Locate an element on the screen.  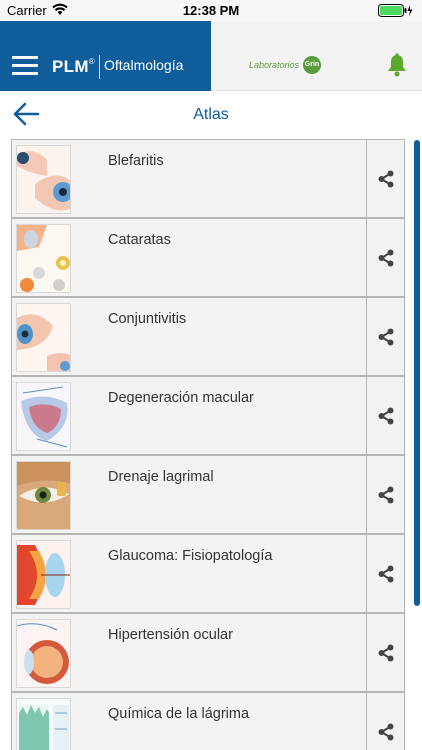
app-header: PLM® Oftalmología Laboratorios Grin is located at coordinates (211, 56).